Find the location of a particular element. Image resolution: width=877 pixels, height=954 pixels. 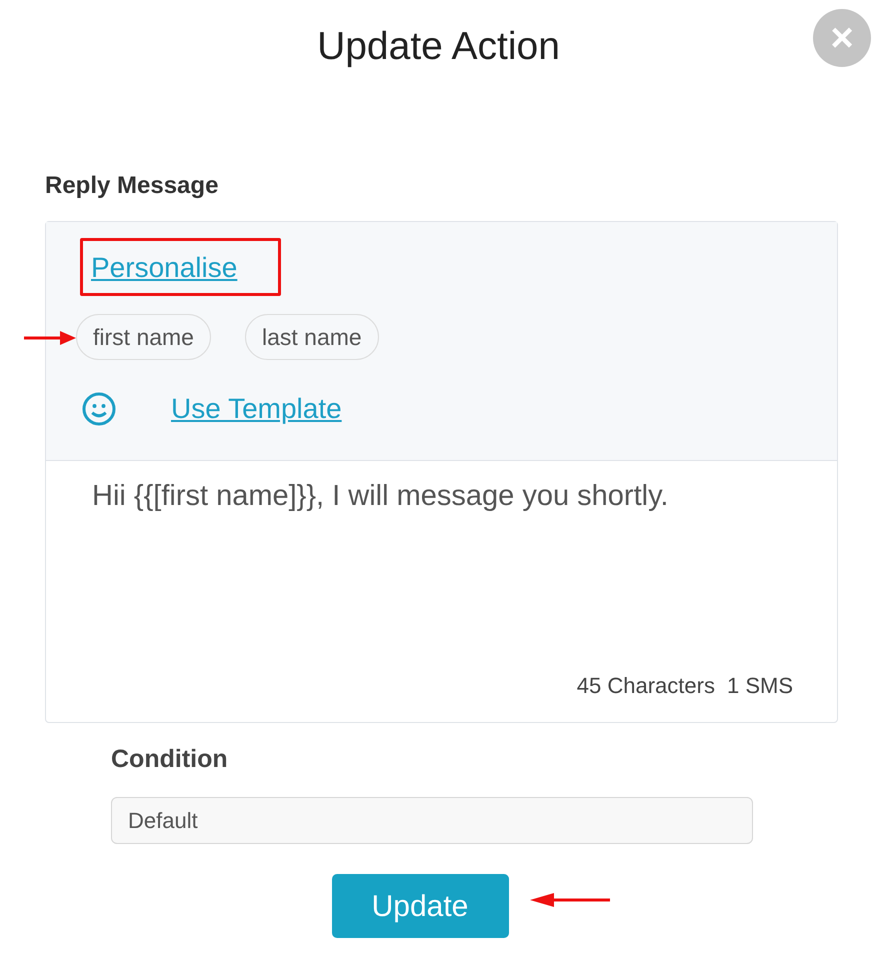

condition-field: Default is located at coordinates (432, 820).